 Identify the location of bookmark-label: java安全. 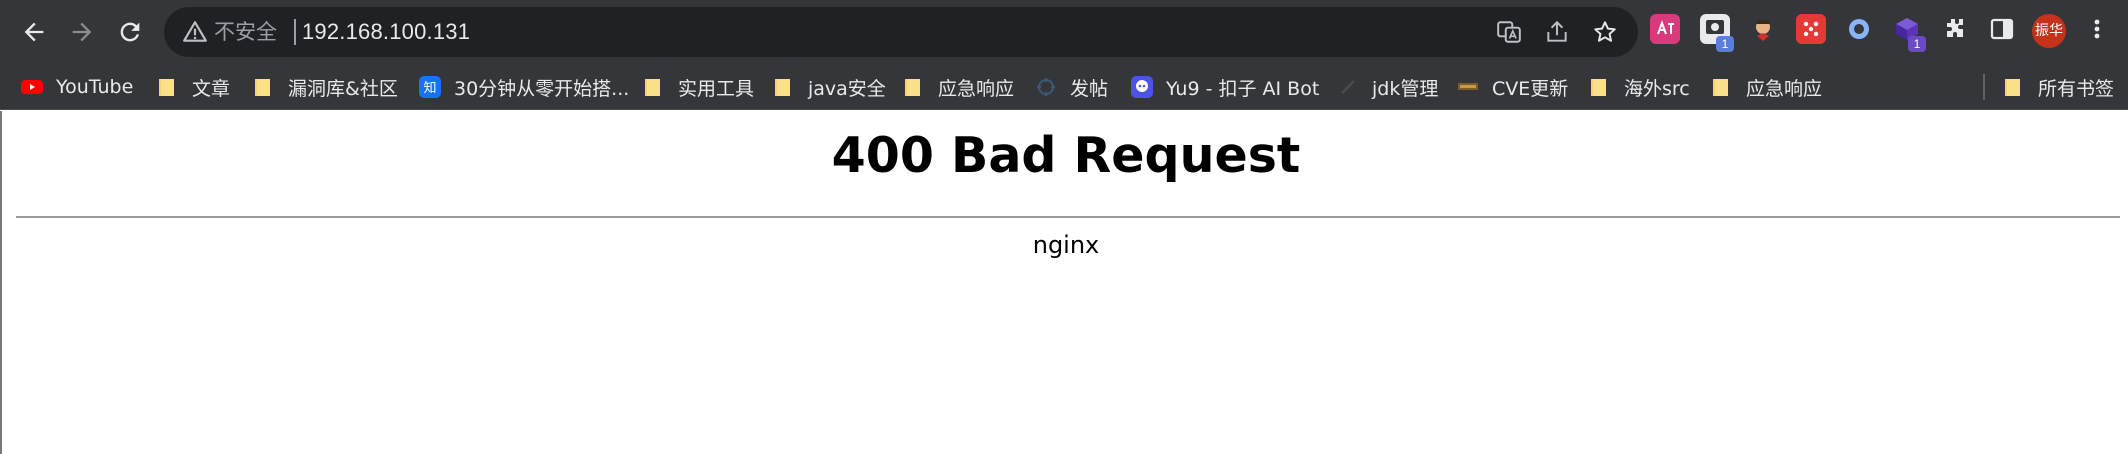
(847, 88).